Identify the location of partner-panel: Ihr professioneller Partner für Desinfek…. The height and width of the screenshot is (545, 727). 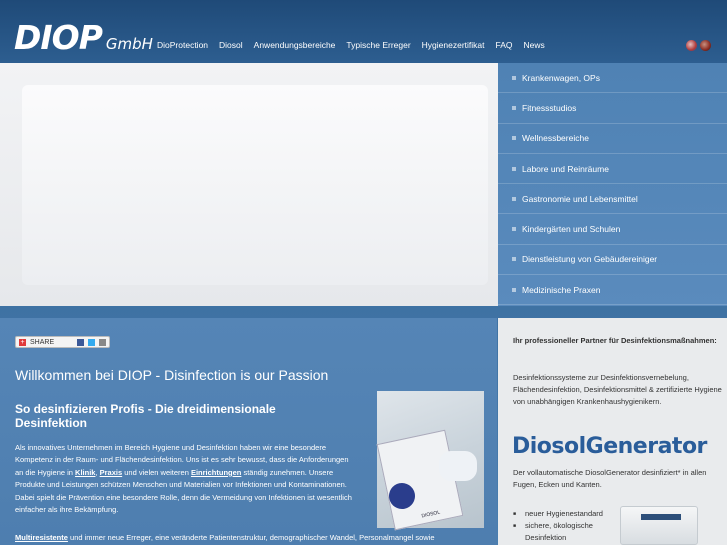
(612, 431).